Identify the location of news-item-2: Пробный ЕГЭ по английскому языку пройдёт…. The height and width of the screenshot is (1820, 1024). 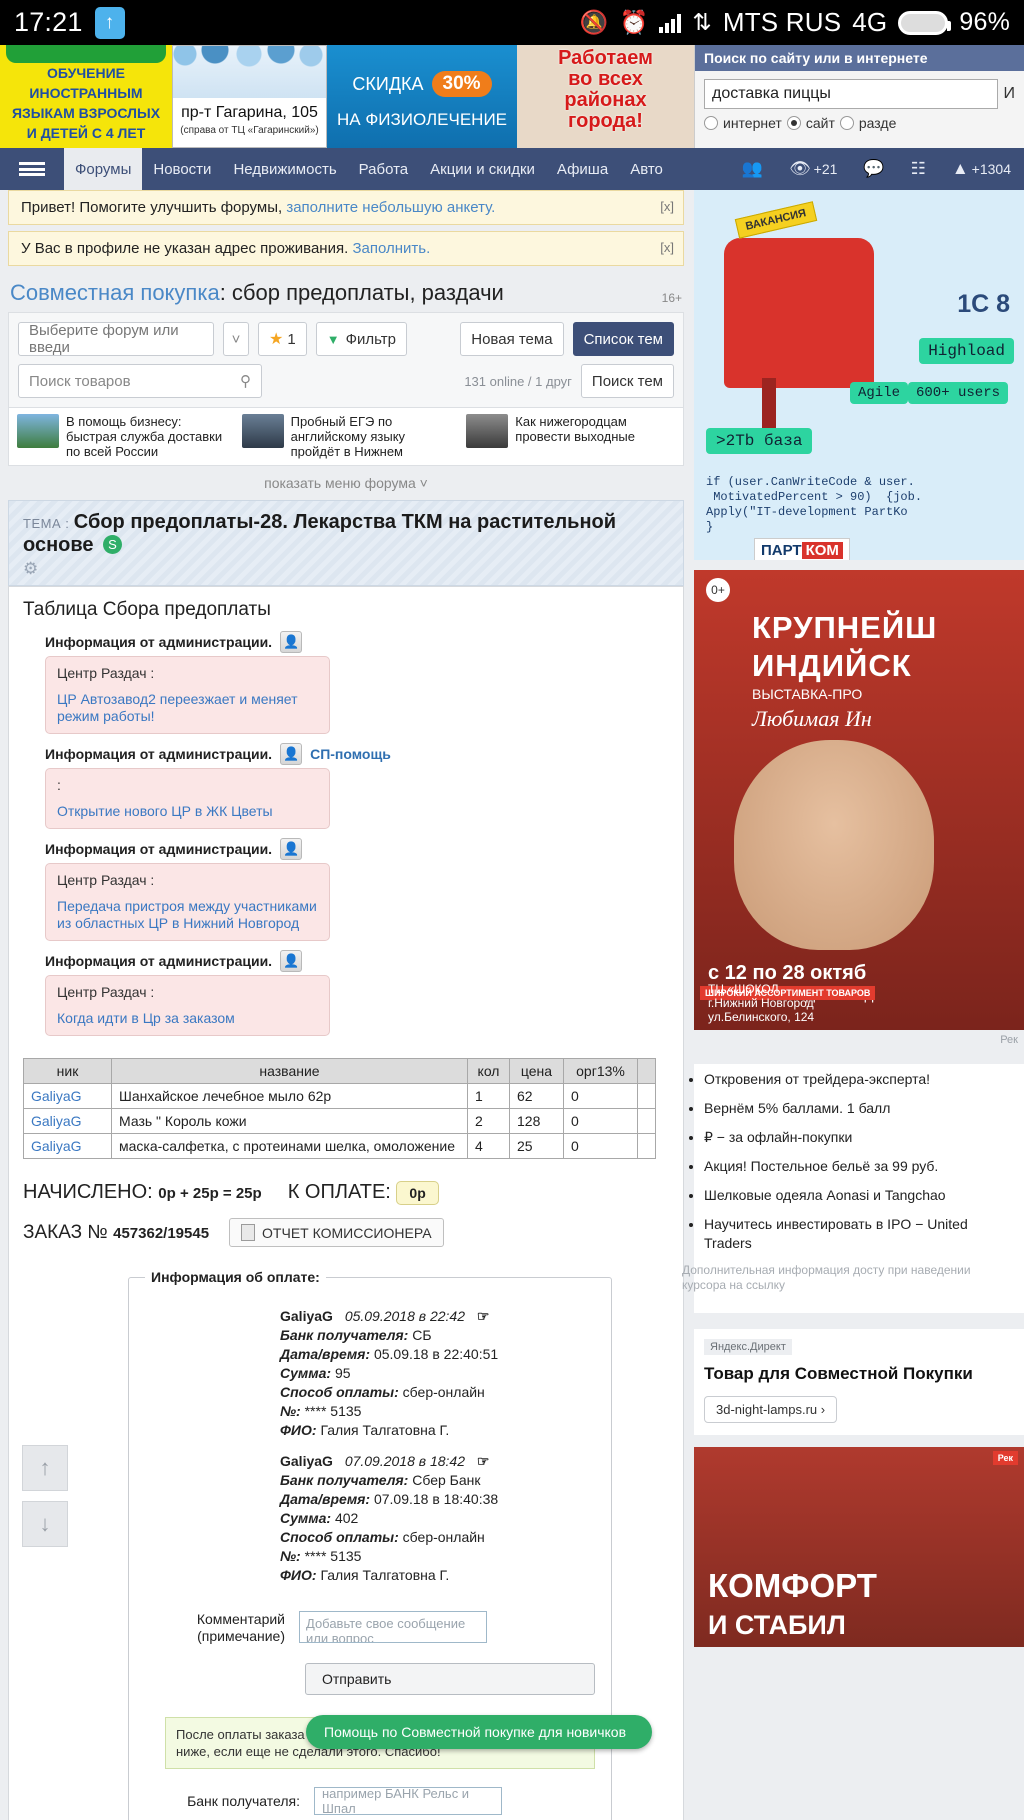
(346, 436).